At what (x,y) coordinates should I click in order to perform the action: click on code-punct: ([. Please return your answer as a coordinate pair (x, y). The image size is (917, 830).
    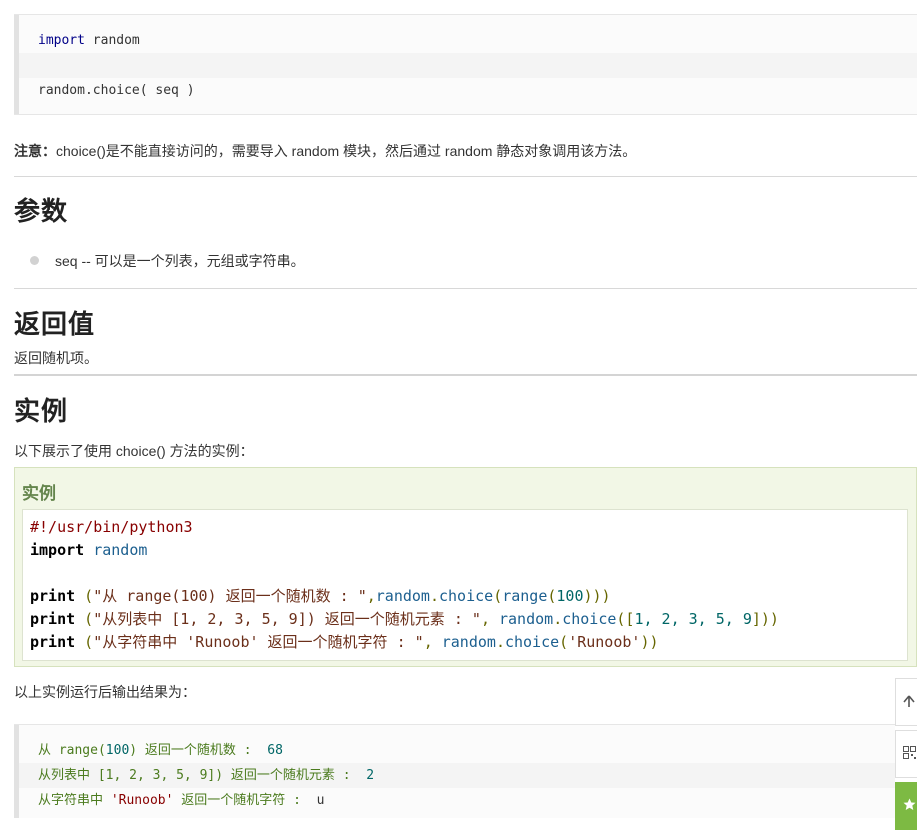
    Looking at the image, I should click on (625, 619).